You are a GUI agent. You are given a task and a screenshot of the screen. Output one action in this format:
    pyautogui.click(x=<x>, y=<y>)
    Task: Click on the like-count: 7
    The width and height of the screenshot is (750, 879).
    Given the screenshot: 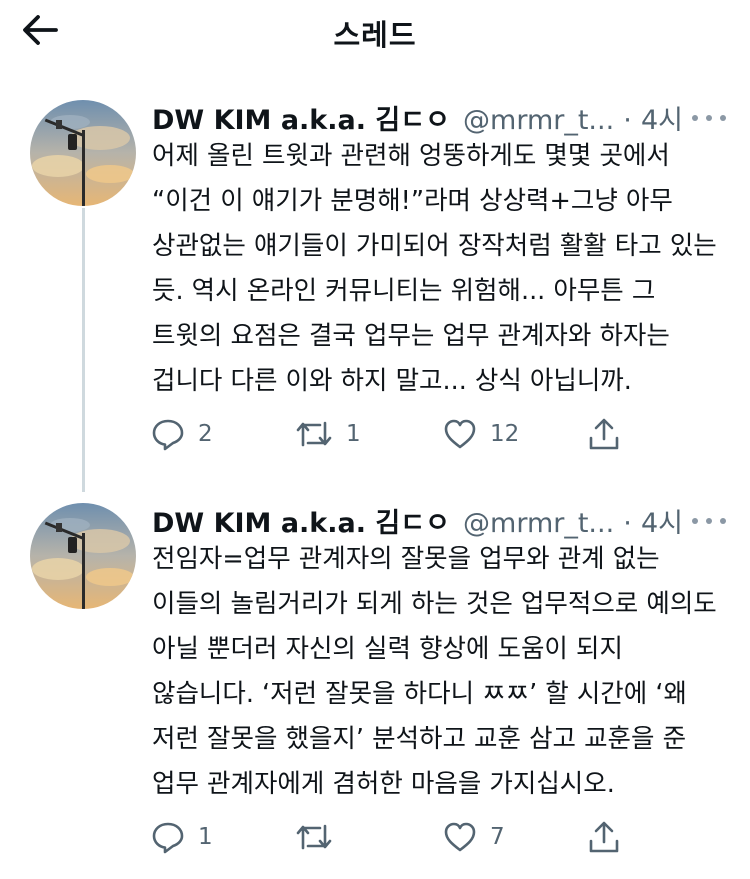 What is the action you would take?
    pyautogui.click(x=497, y=837)
    